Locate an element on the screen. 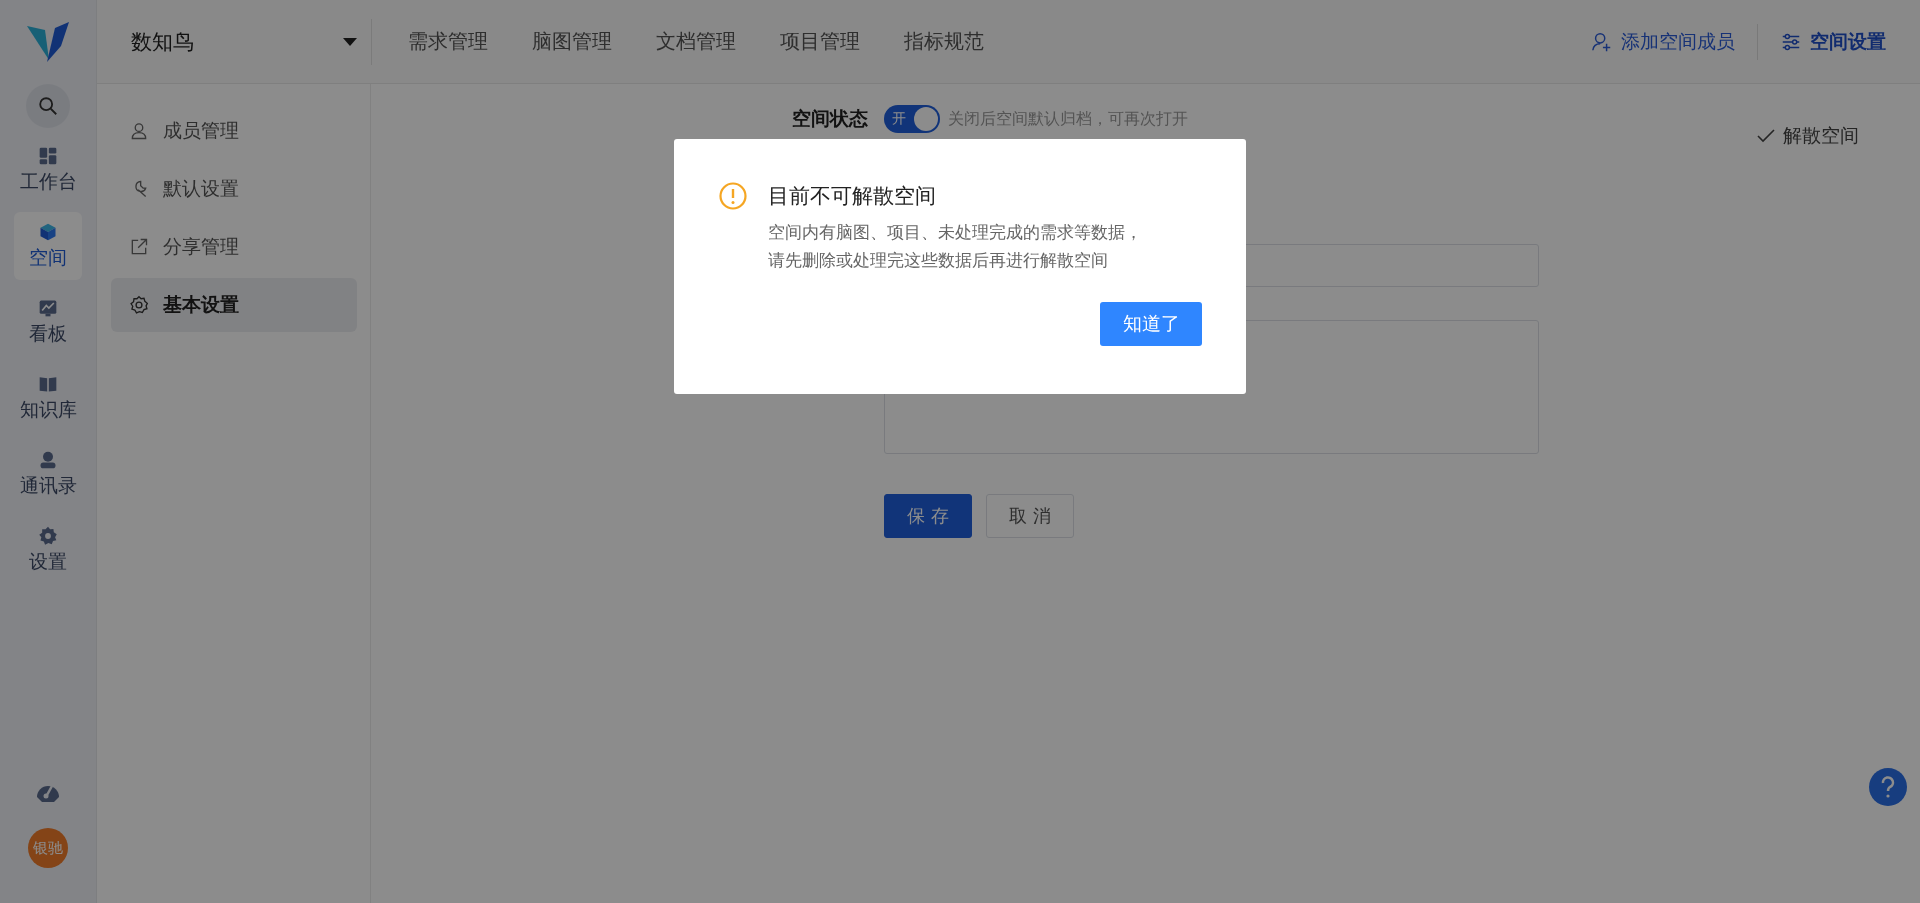 The width and height of the screenshot is (1920, 903). dialog-title: 目前不可解散空间 is located at coordinates (852, 196).